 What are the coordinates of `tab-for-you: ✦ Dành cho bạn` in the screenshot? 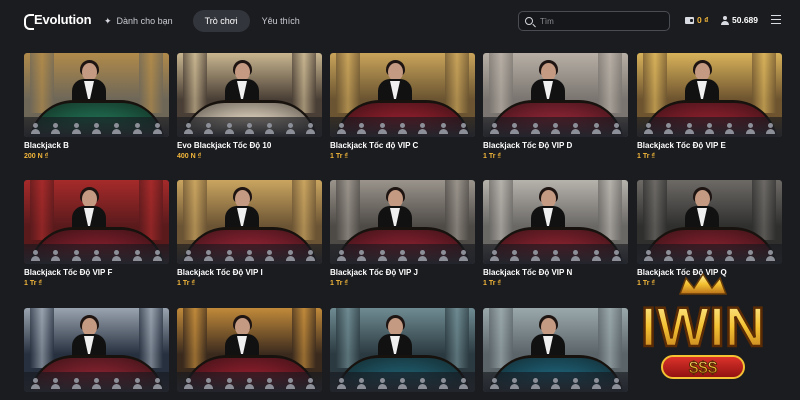 It's located at (138, 21).